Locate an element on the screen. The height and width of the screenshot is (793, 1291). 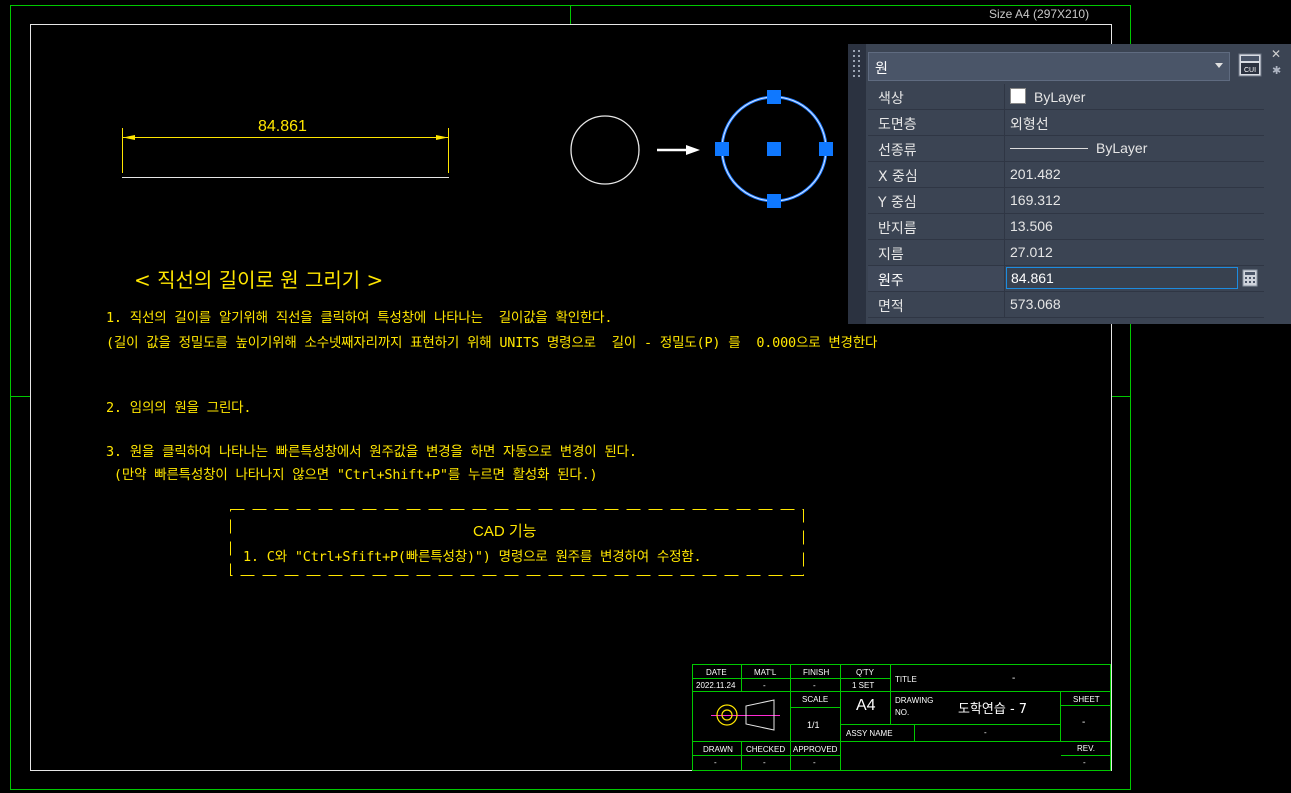
tb-scale-value: 1/1 is located at coordinates (813, 725).